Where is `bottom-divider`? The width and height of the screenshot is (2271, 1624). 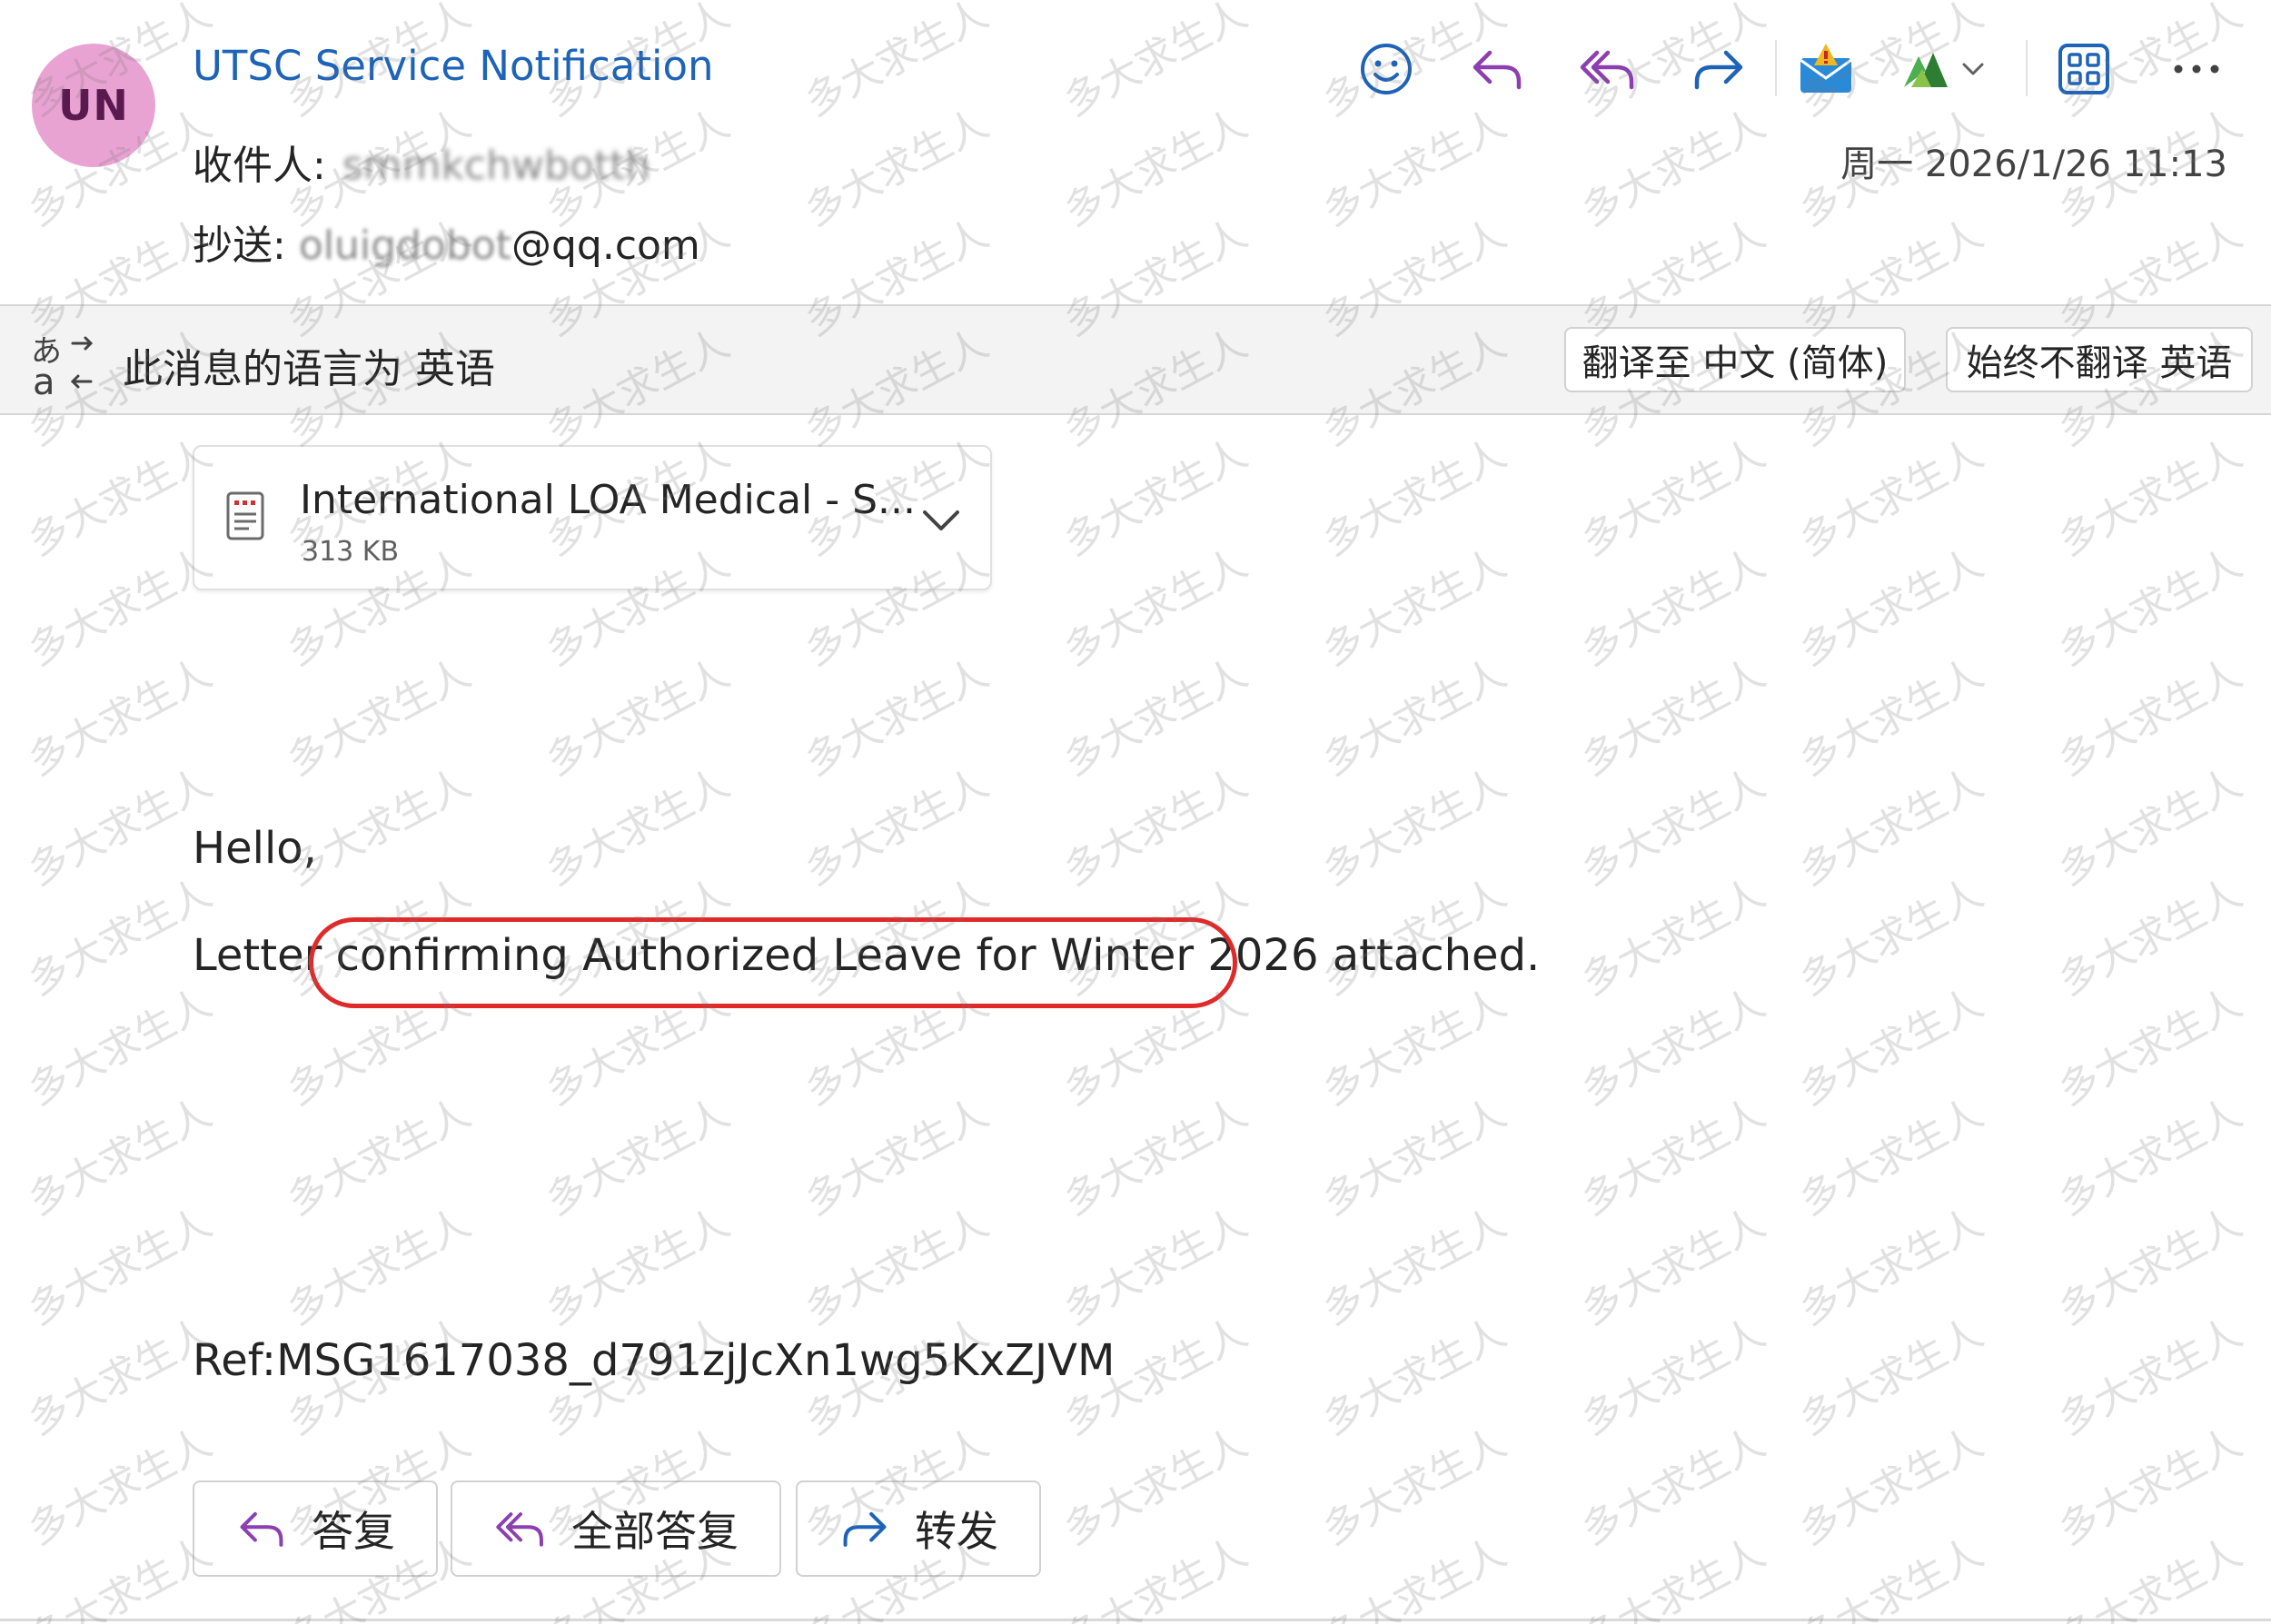 bottom-divider is located at coordinates (1135, 1620).